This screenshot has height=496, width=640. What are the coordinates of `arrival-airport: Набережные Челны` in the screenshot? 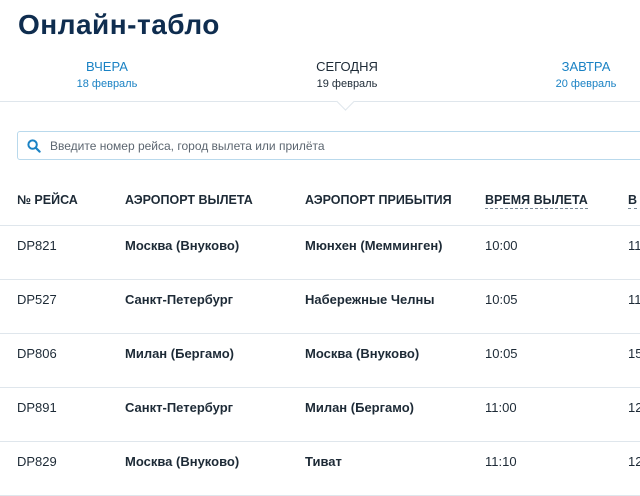 It's located at (370, 299).